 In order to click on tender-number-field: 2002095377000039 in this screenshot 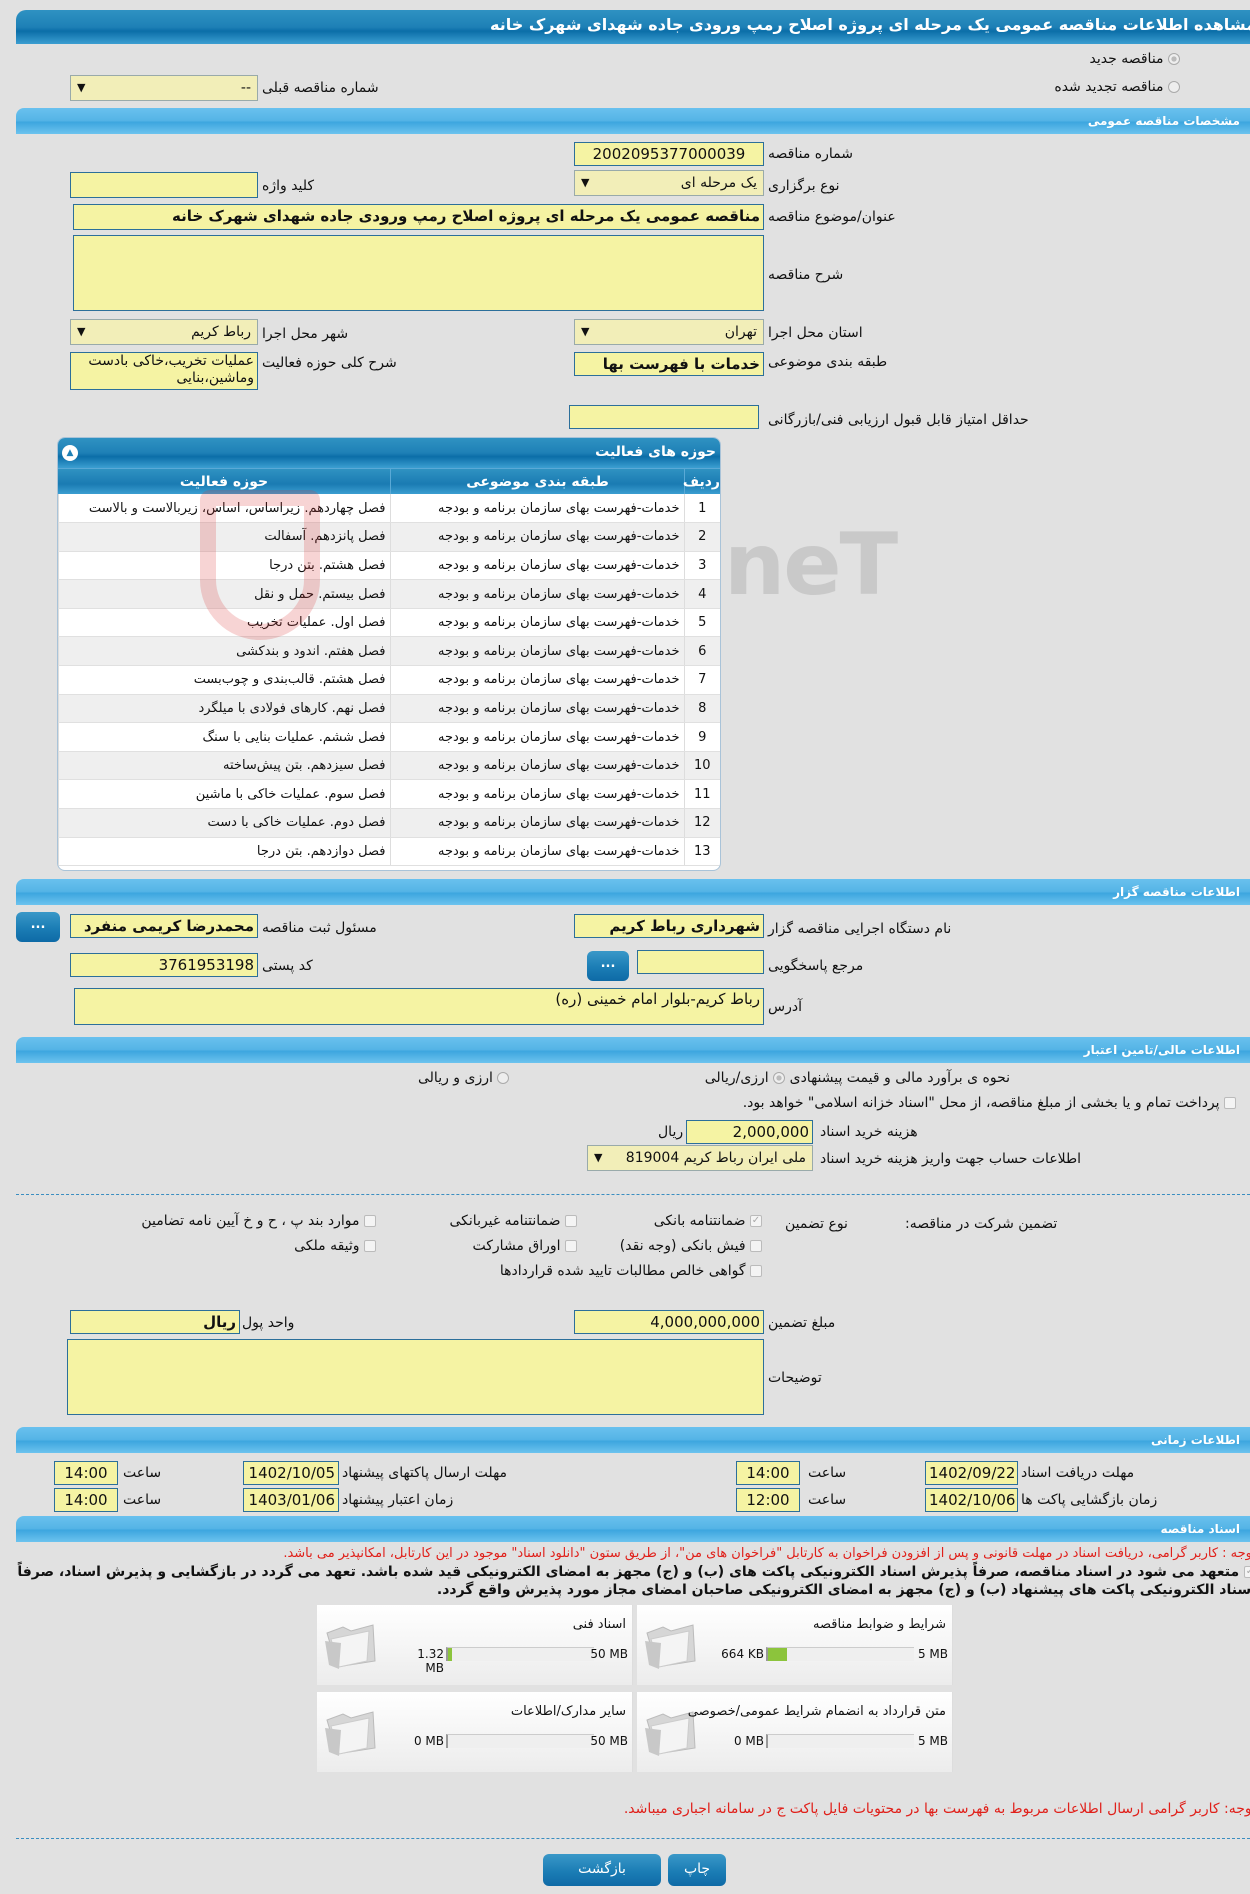, I will do `click(669, 154)`.